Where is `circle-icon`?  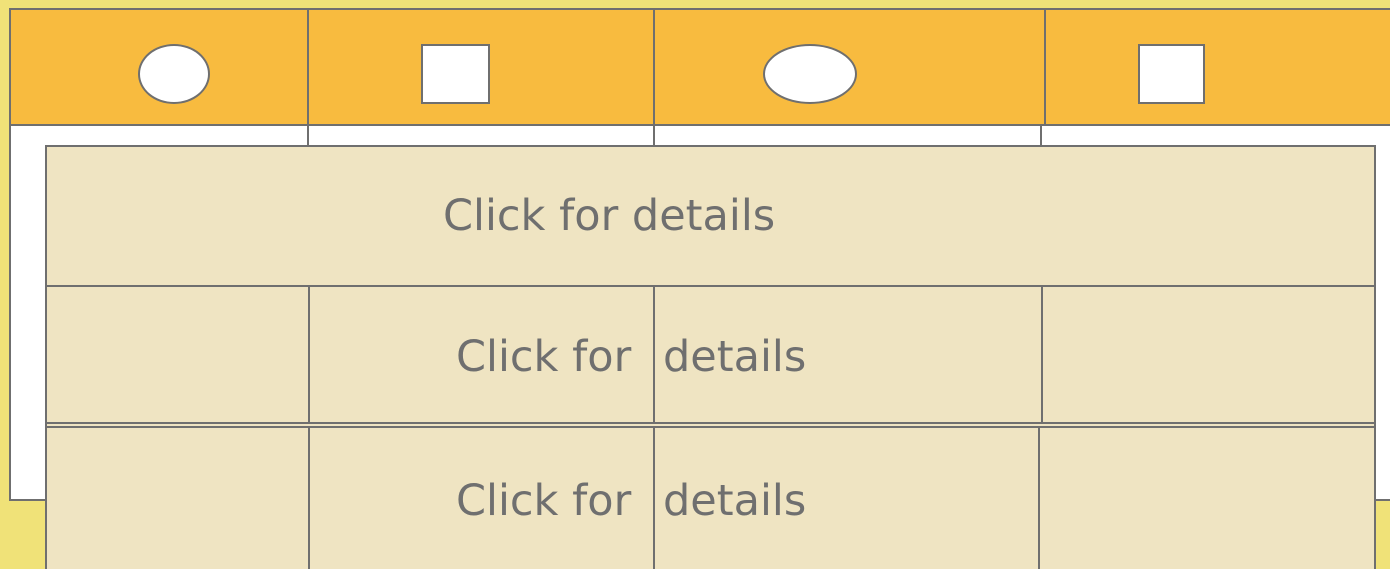
circle-icon is located at coordinates (174, 74).